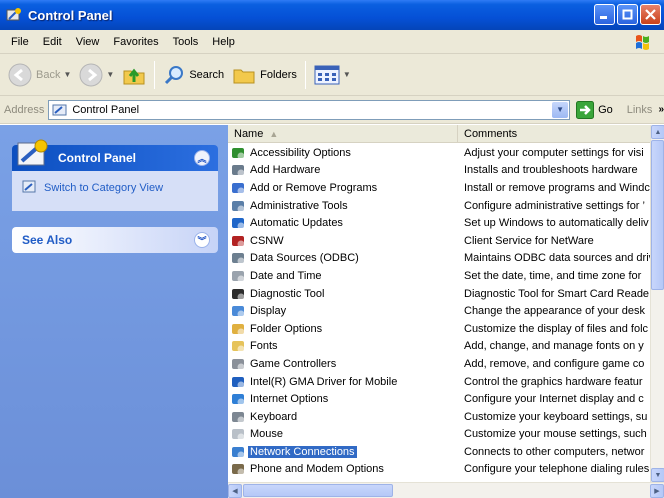 The image size is (664, 498). What do you see at coordinates (155, 74) in the screenshot?
I see `toolbar-separator` at bounding box center [155, 74].